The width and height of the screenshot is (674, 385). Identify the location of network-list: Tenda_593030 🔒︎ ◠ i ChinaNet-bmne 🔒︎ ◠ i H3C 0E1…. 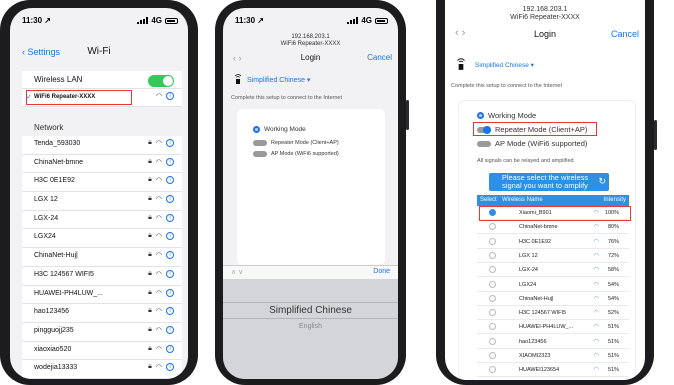
(102, 257).